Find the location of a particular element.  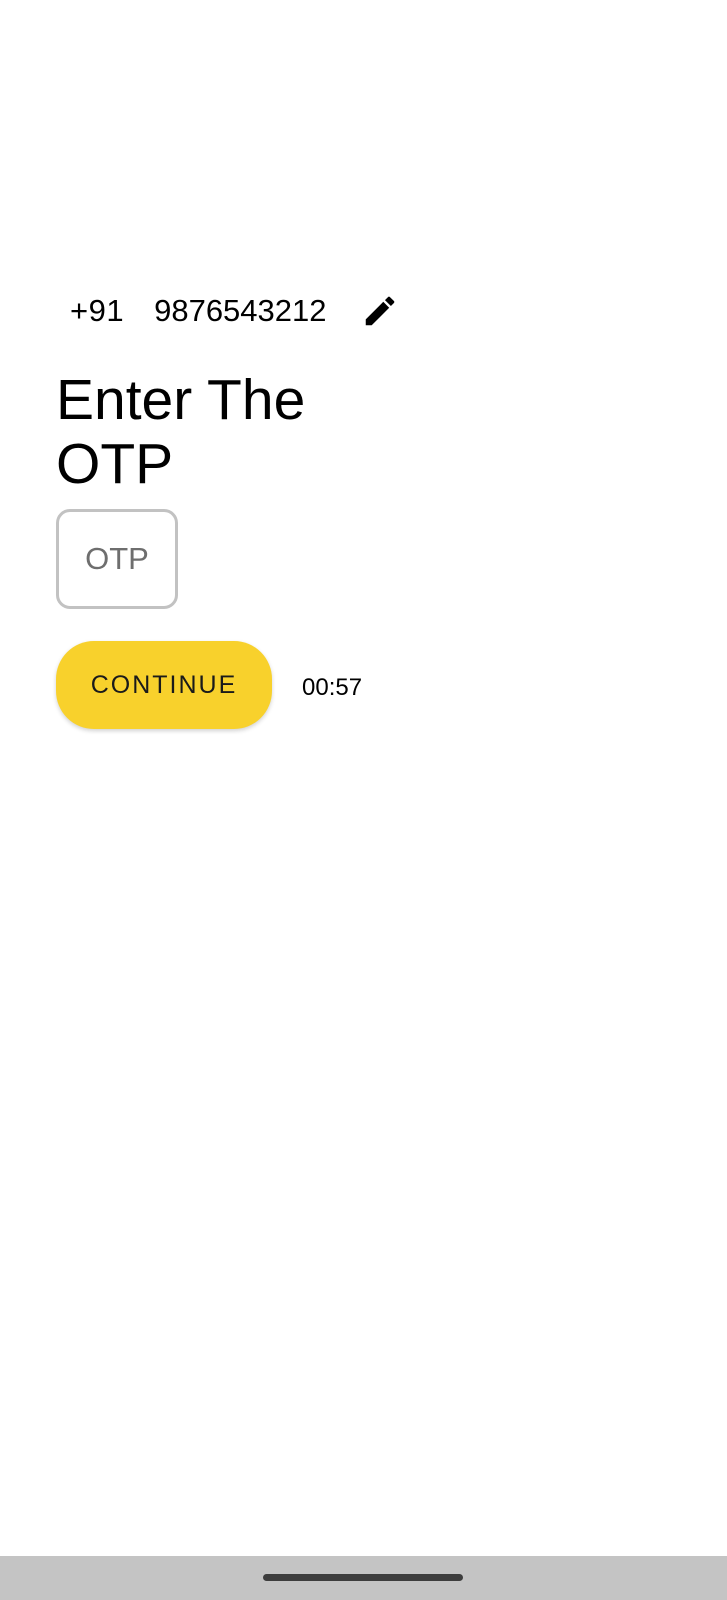

pencil-icon is located at coordinates (379, 311).